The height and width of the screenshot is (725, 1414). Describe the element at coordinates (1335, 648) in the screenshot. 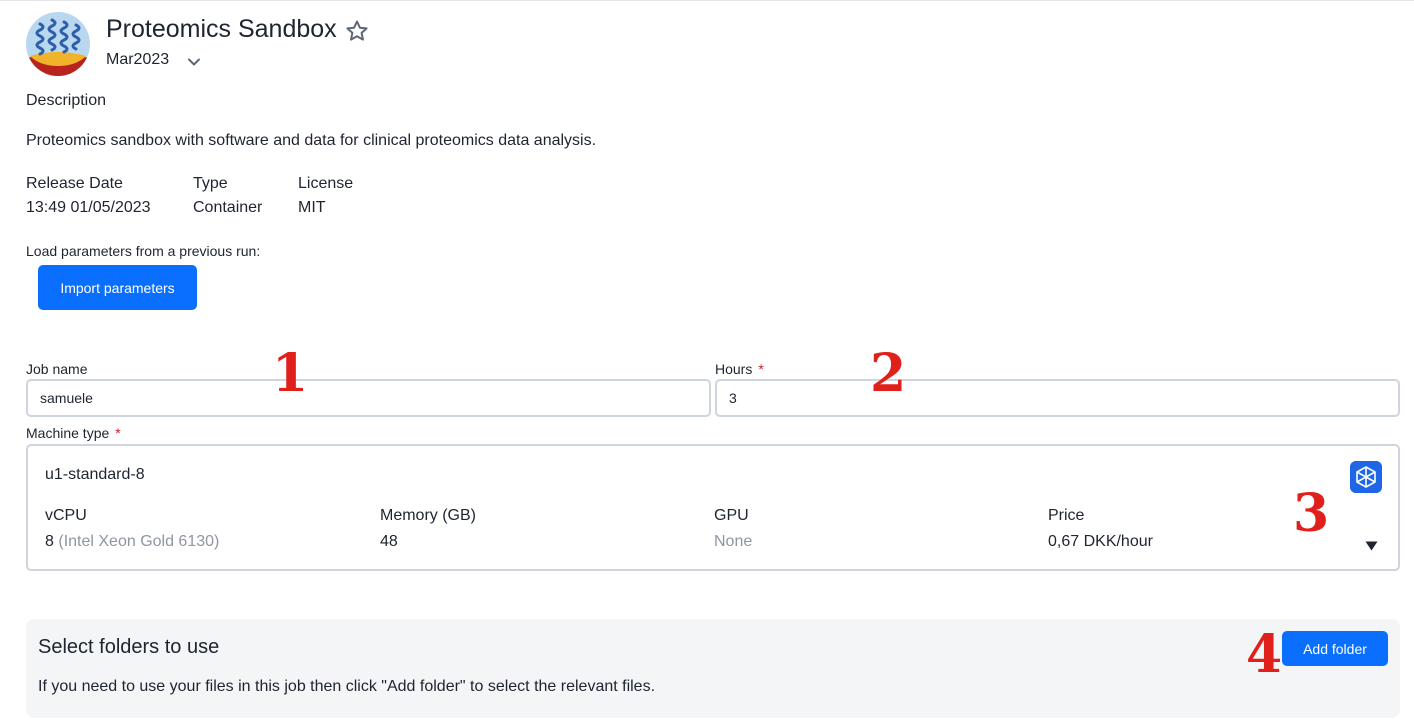

I see `add-folder-button: Add folder` at that location.